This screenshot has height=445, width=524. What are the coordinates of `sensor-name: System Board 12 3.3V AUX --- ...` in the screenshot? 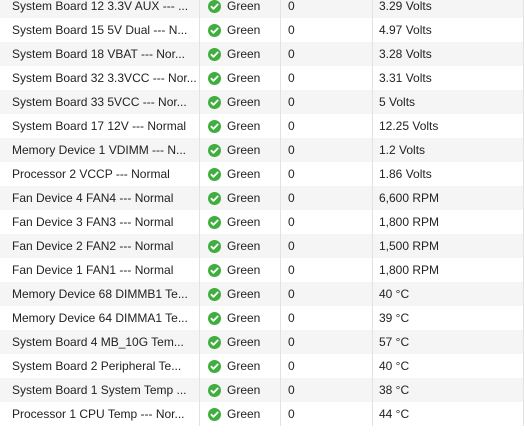 It's located at (100, 9).